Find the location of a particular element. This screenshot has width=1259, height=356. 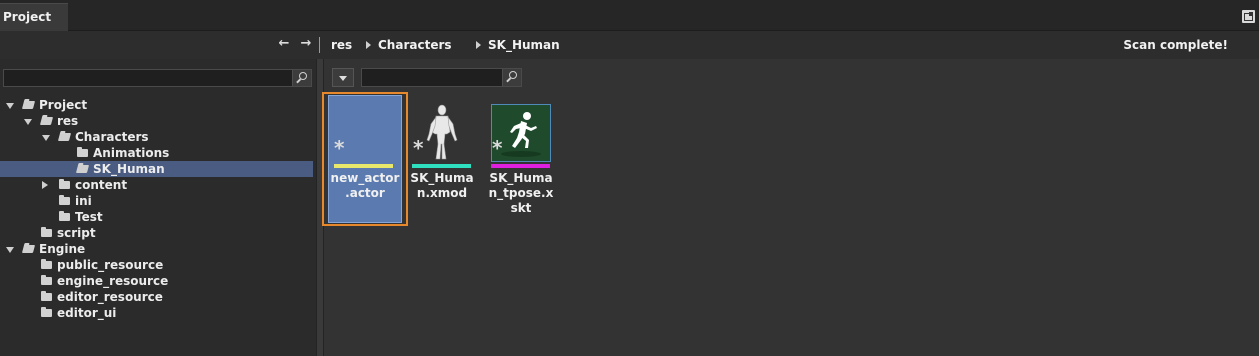

tree-item-label: content is located at coordinates (101, 185).